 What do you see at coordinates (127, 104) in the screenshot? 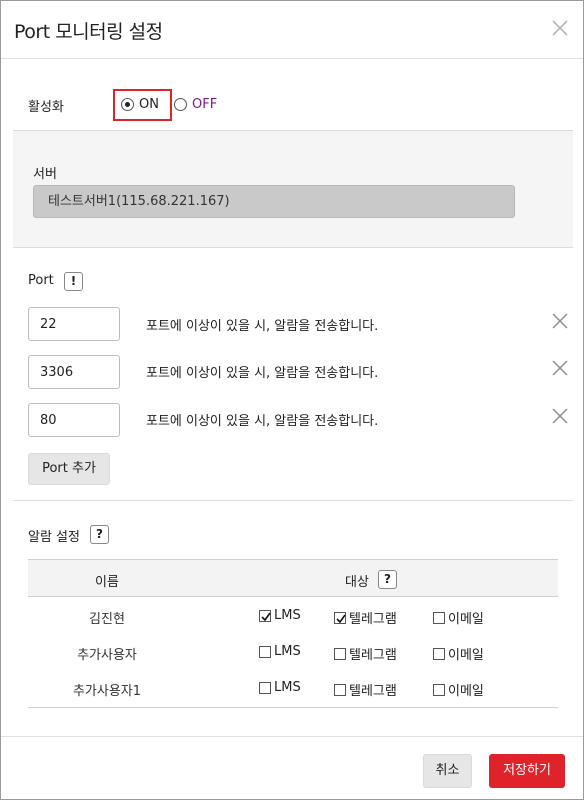
I see `radio-on-indicator` at bounding box center [127, 104].